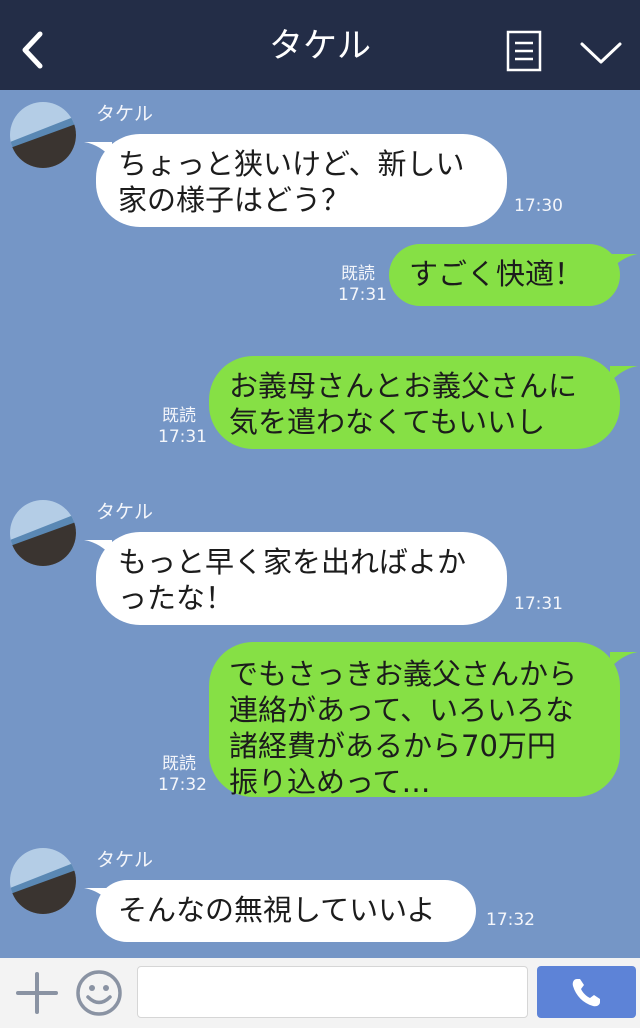 The width and height of the screenshot is (640, 1028). I want to click on input-bar, so click(320, 993).